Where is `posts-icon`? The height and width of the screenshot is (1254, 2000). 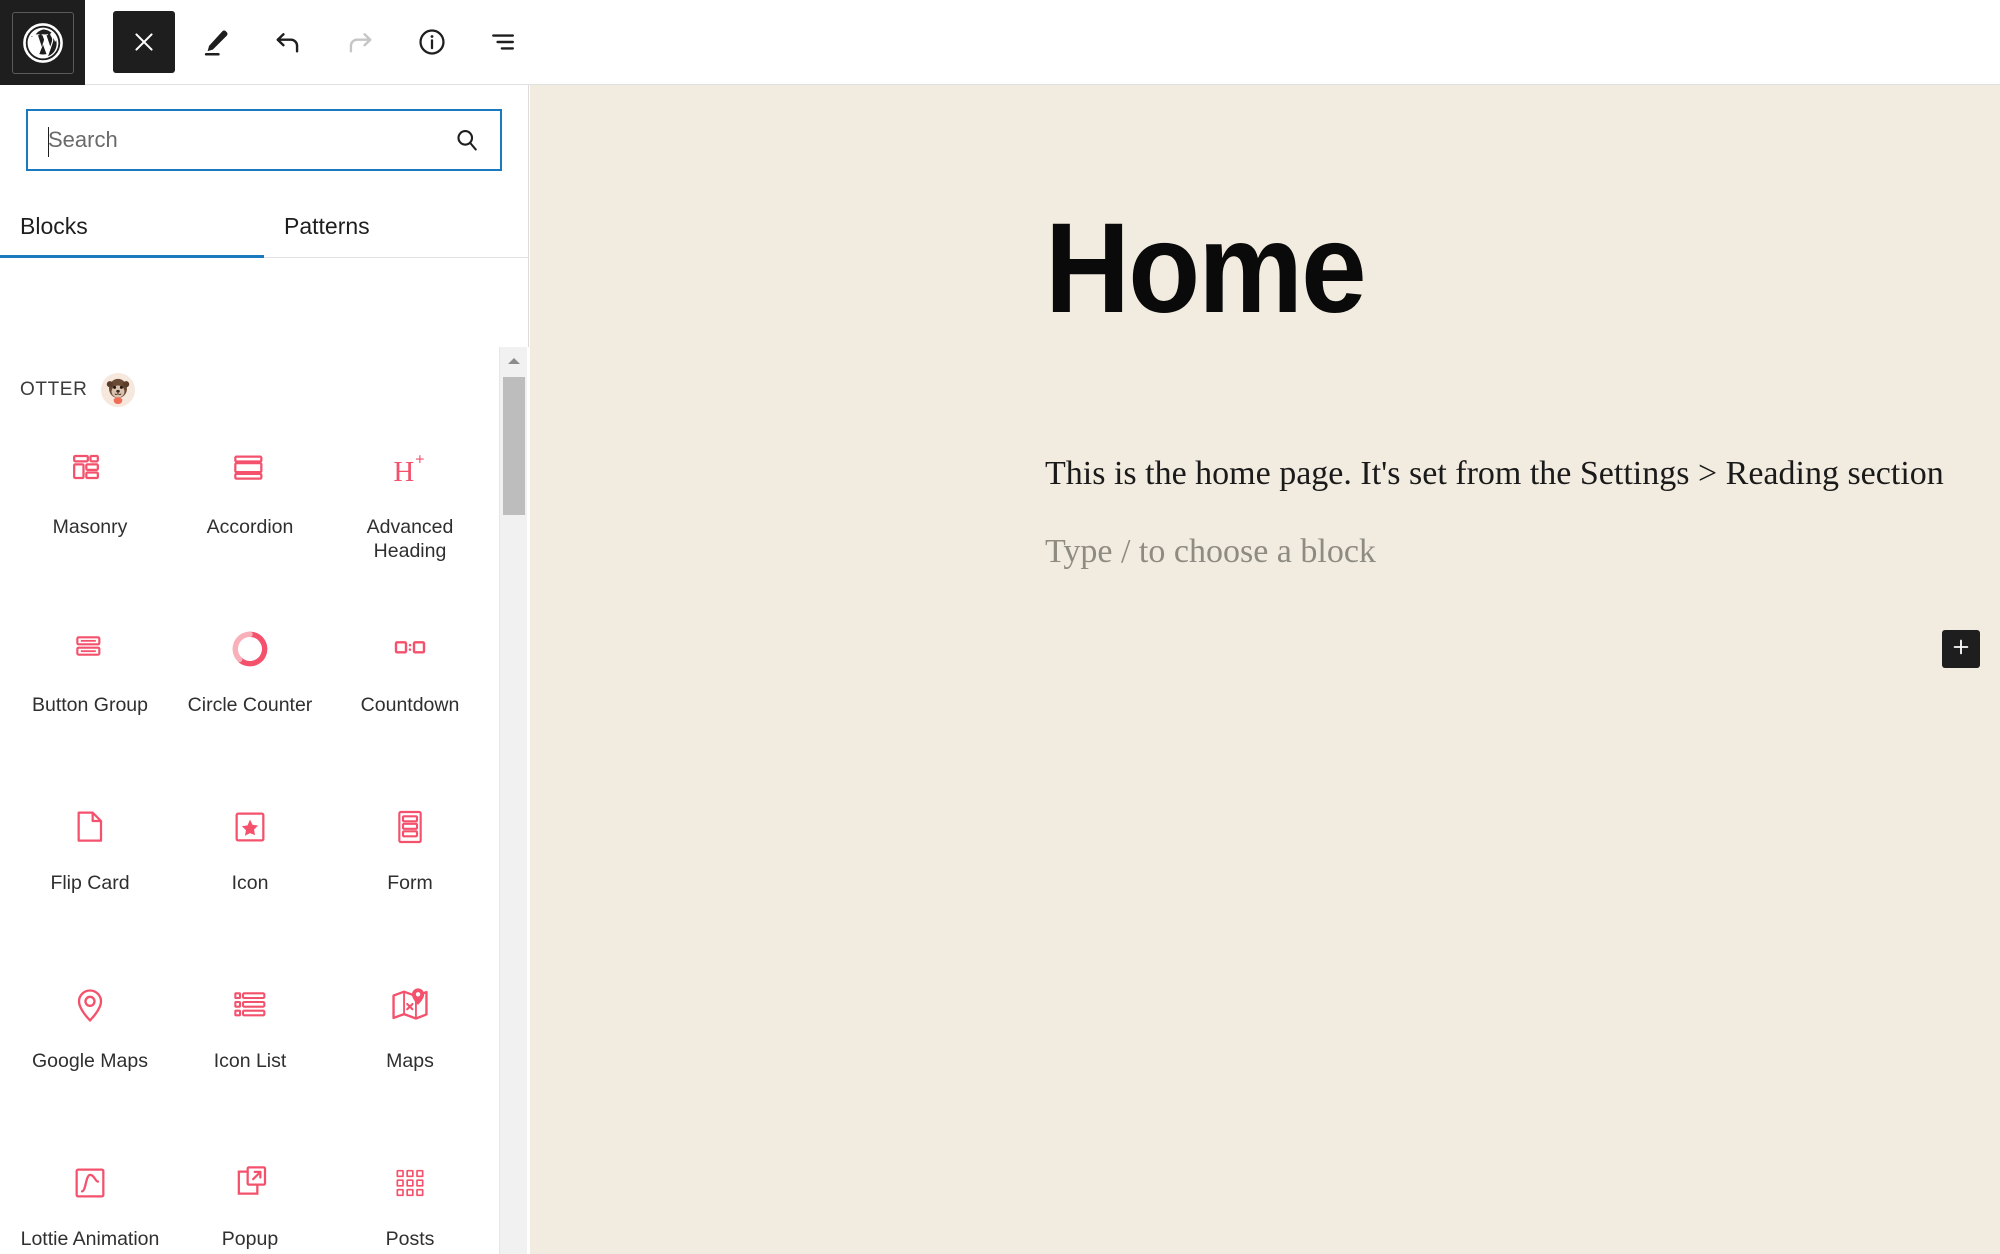 posts-icon is located at coordinates (410, 1183).